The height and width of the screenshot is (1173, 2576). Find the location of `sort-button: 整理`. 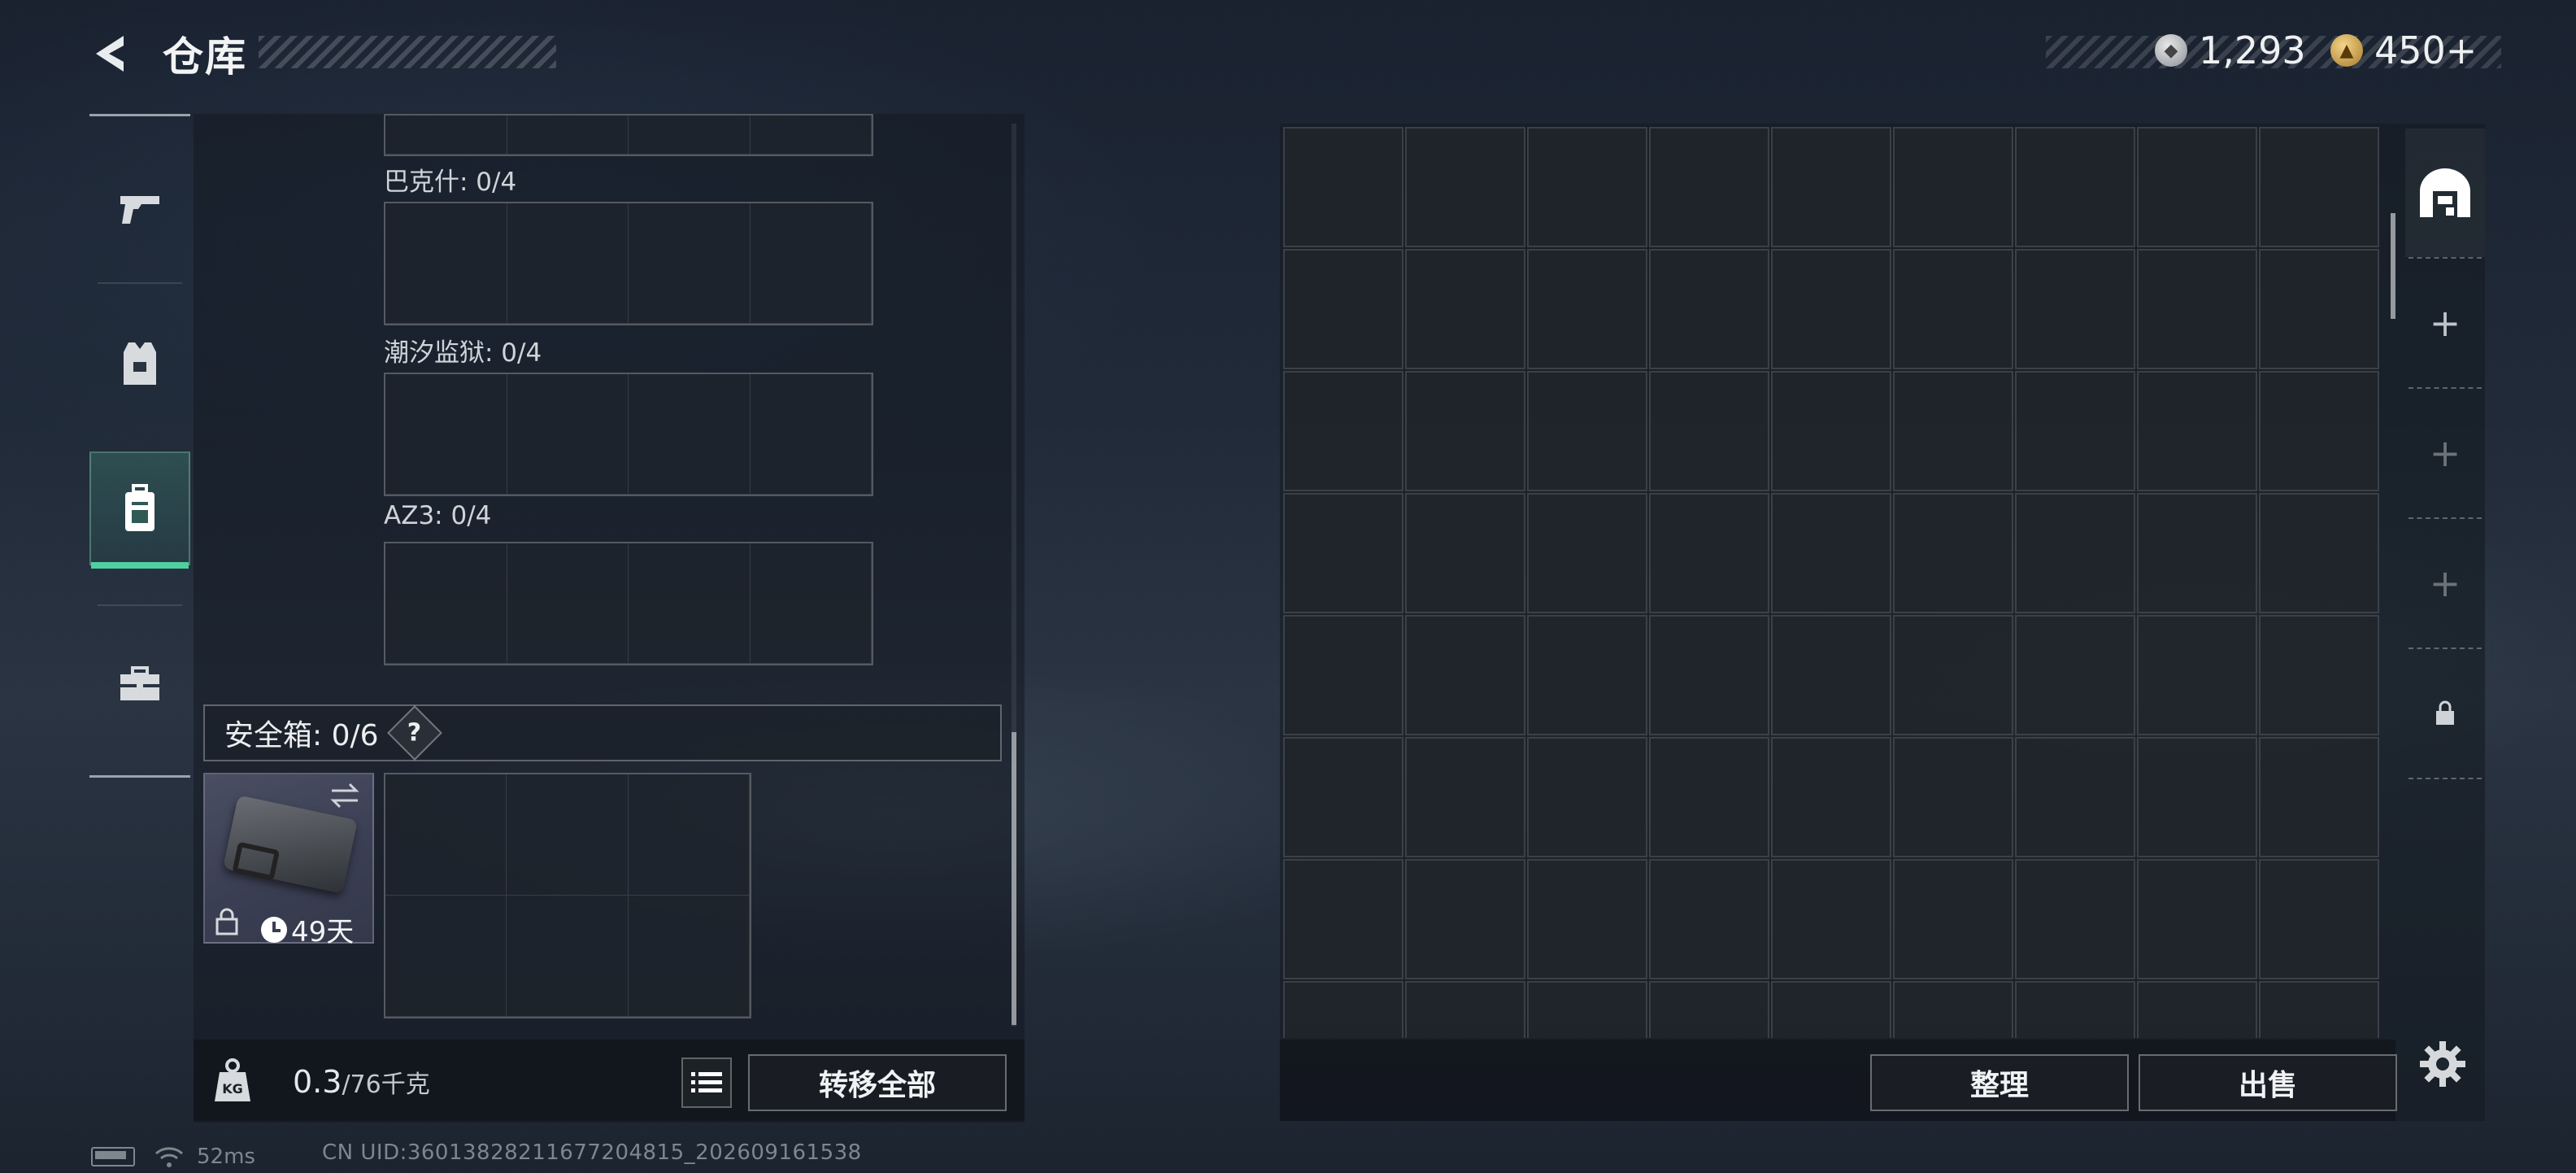

sort-button: 整理 is located at coordinates (2000, 1082).